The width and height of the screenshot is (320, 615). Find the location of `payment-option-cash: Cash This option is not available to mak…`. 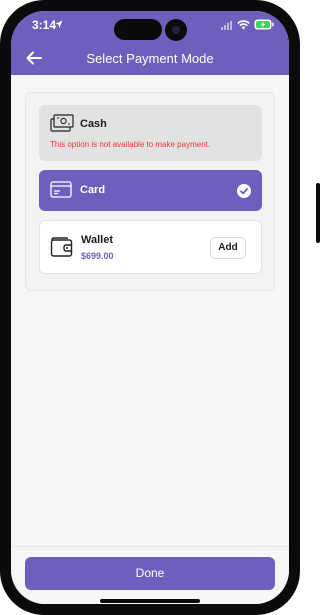

payment-option-cash: Cash This option is not available to mak… is located at coordinates (150, 133).